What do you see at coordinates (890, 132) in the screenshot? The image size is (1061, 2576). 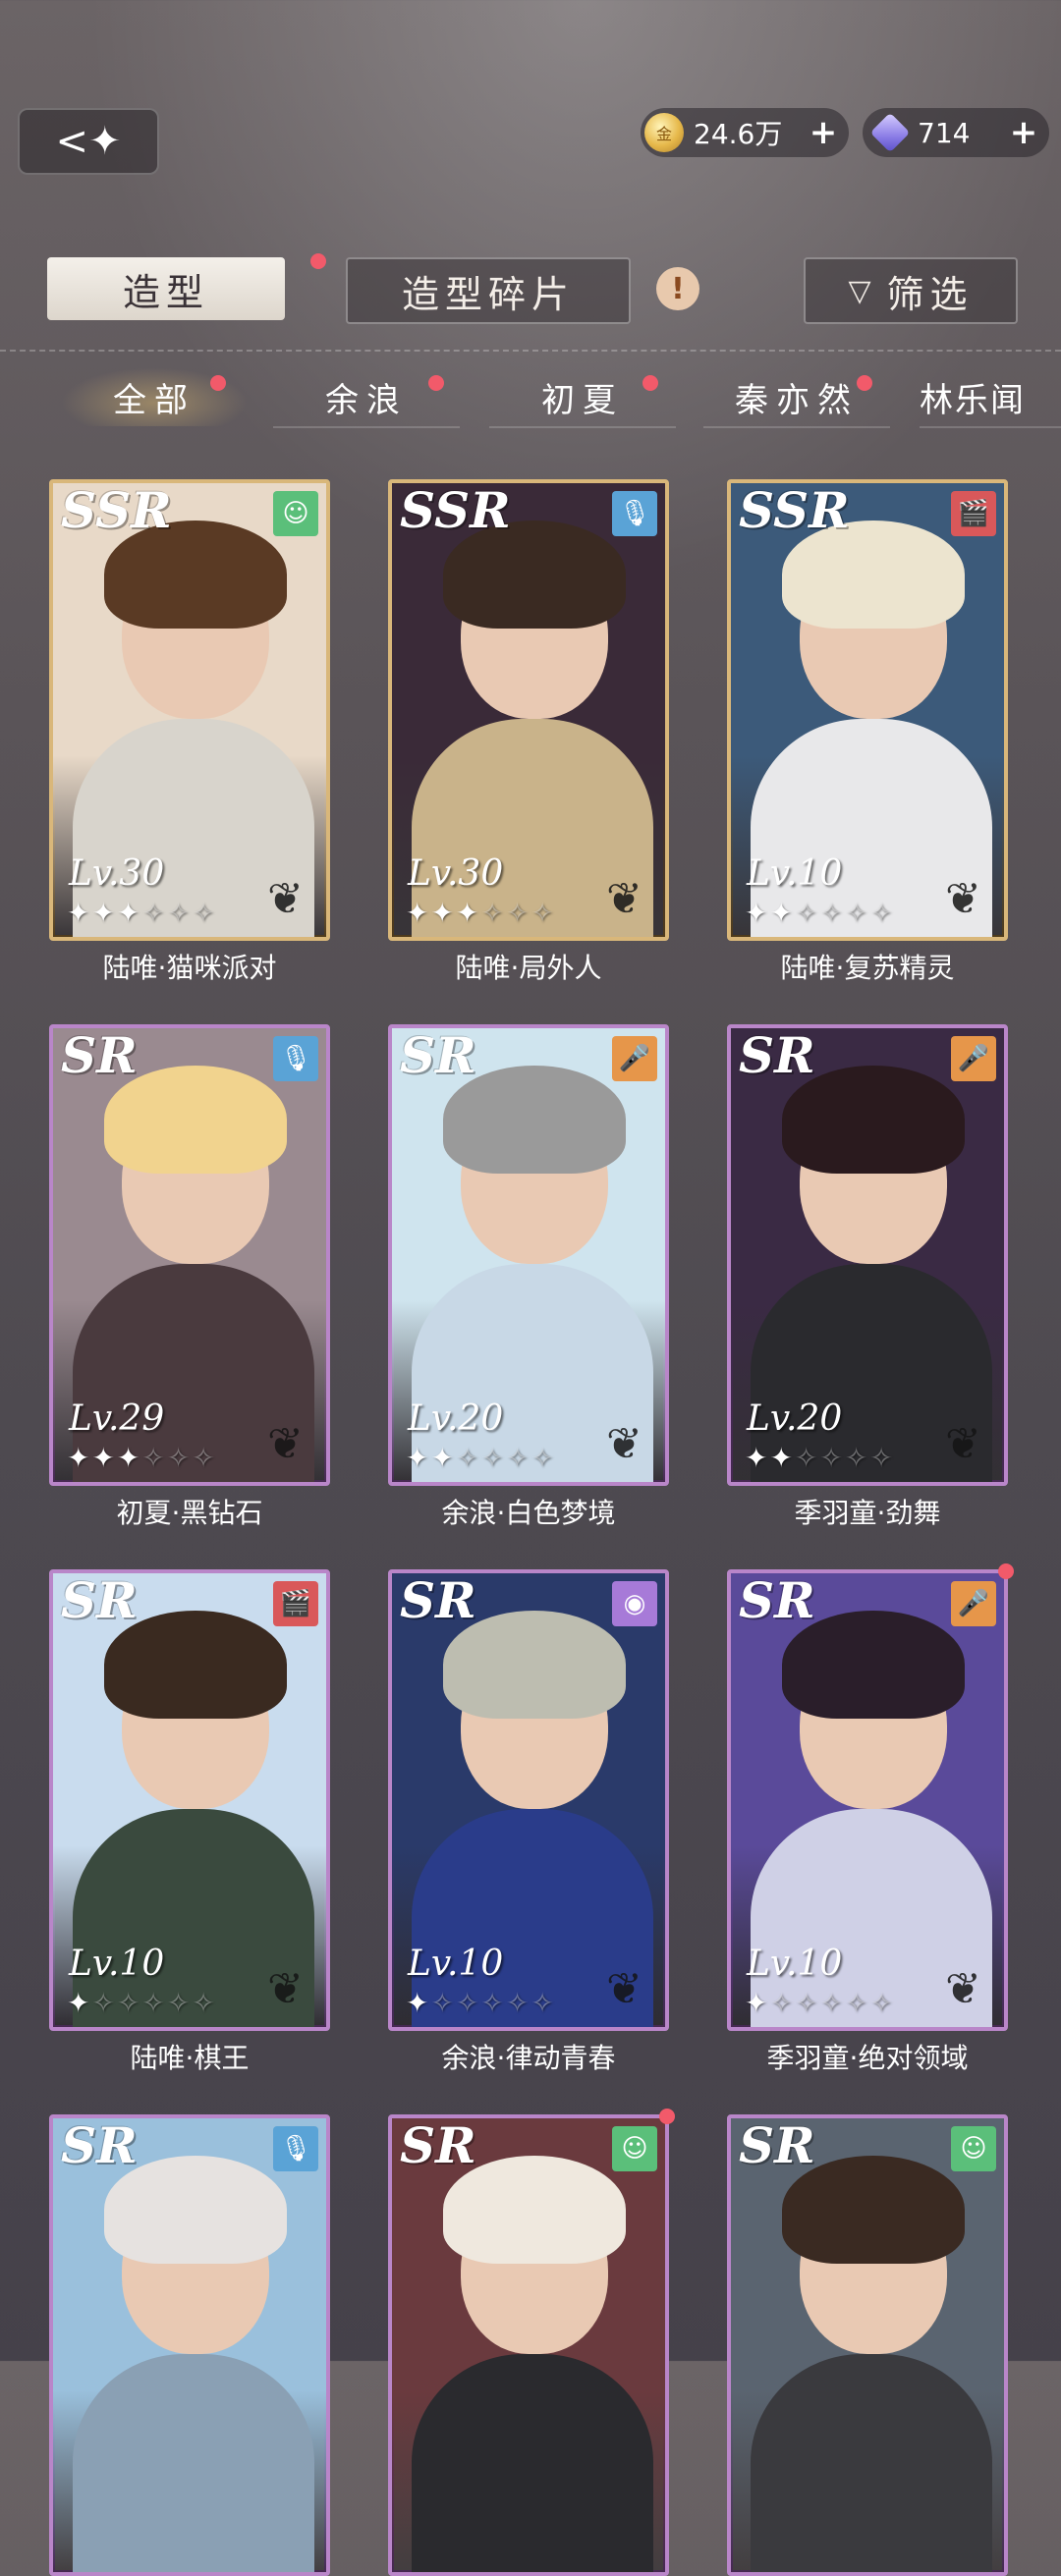 I see `gem-icon` at bounding box center [890, 132].